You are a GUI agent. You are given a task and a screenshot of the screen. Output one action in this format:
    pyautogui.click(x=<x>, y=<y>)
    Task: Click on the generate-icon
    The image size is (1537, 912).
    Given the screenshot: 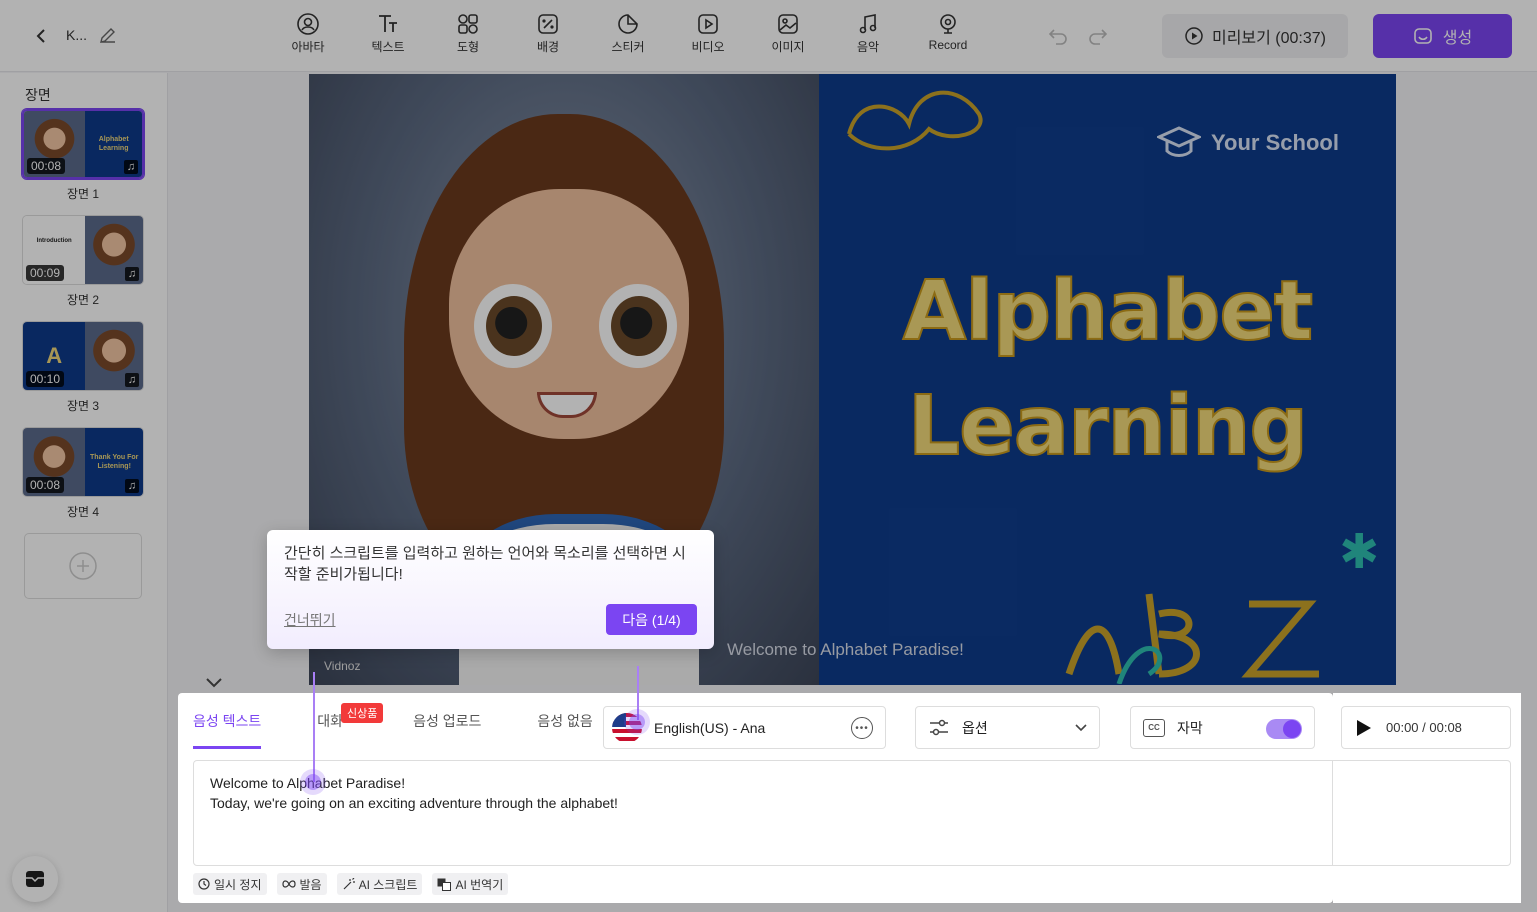 What is the action you would take?
    pyautogui.click(x=1422, y=36)
    